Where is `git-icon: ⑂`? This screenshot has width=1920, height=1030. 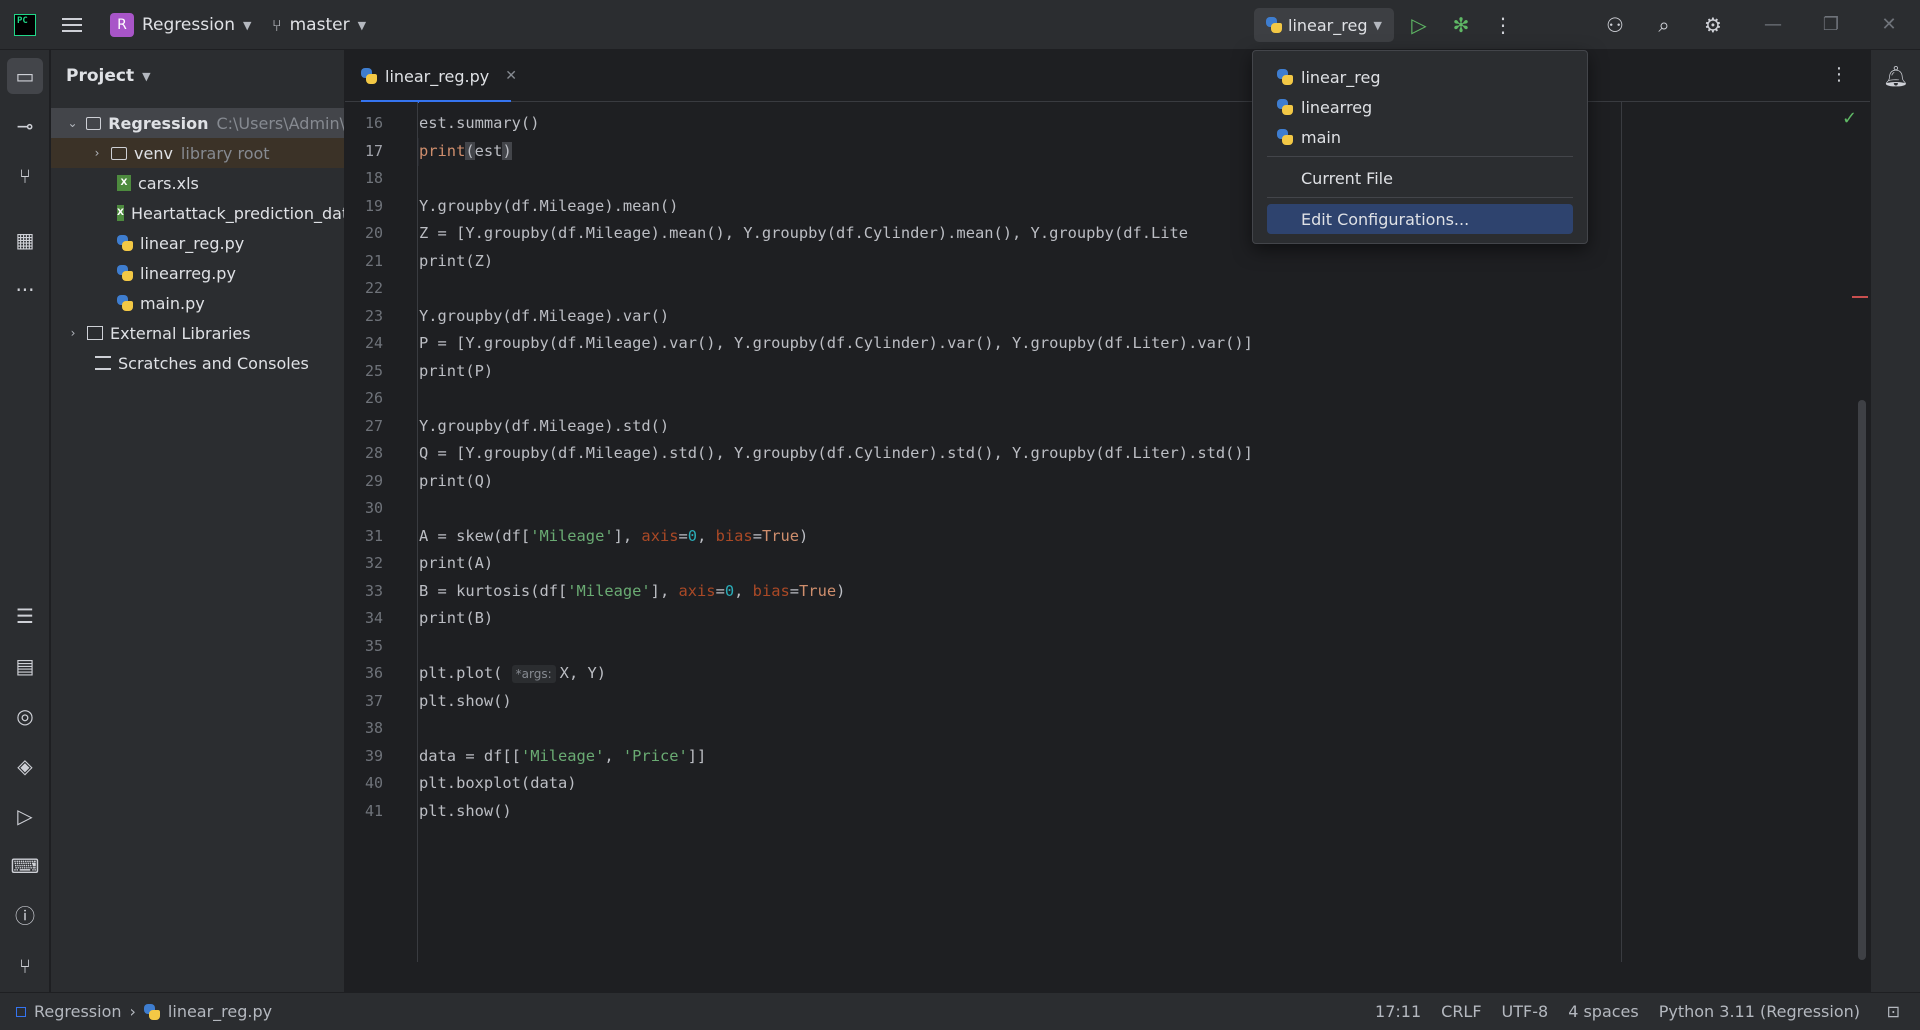 git-icon: ⑂ is located at coordinates (25, 966).